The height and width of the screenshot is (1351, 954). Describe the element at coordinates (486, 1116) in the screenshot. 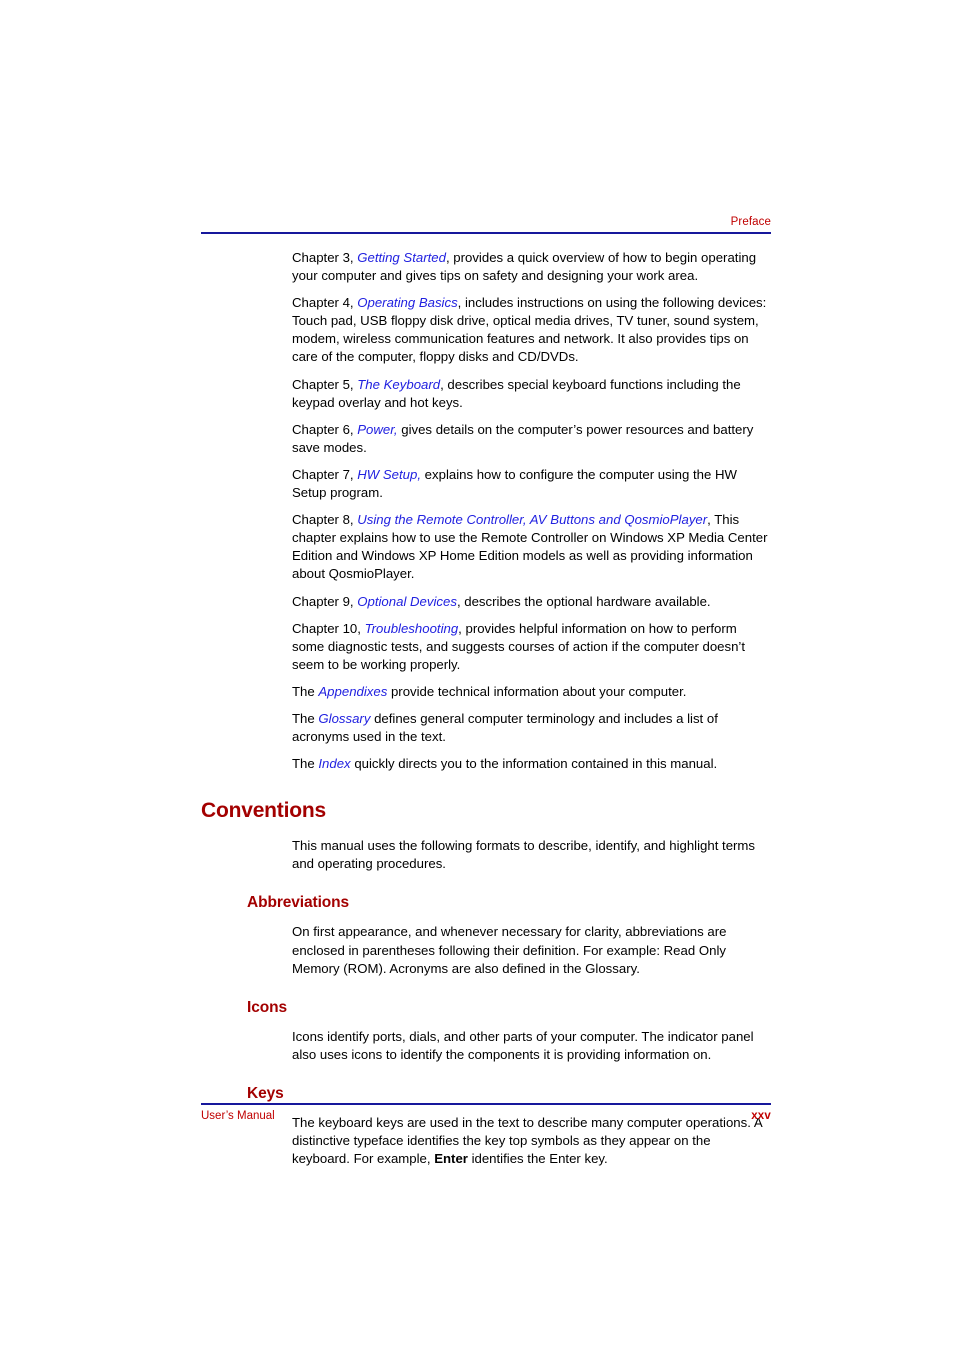

I see `footer-row: User’s Manual xxv` at that location.